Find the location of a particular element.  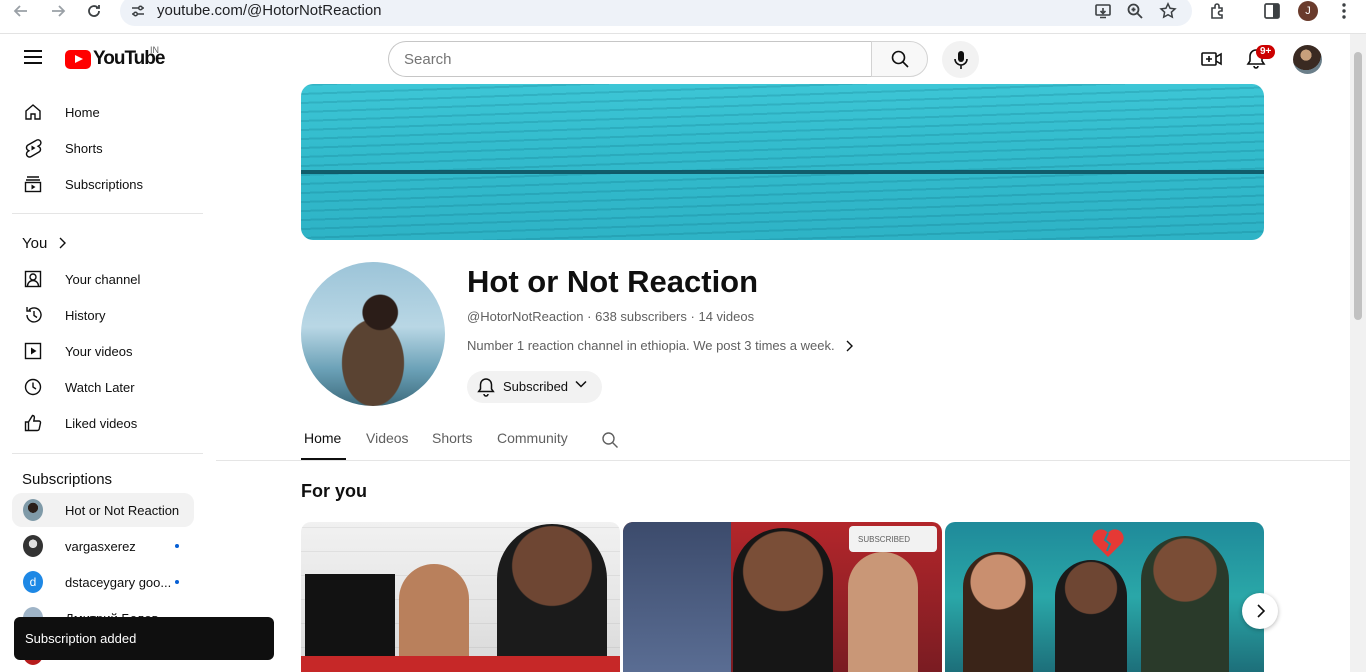

scrollbar-thumb is located at coordinates (1358, 186).